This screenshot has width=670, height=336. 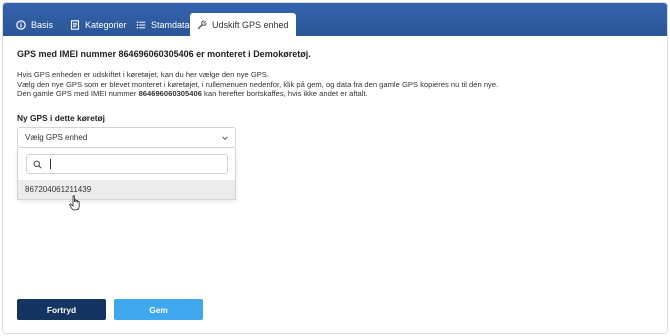 I want to click on select-dropdown: 867204061211439, so click(x=126, y=174).